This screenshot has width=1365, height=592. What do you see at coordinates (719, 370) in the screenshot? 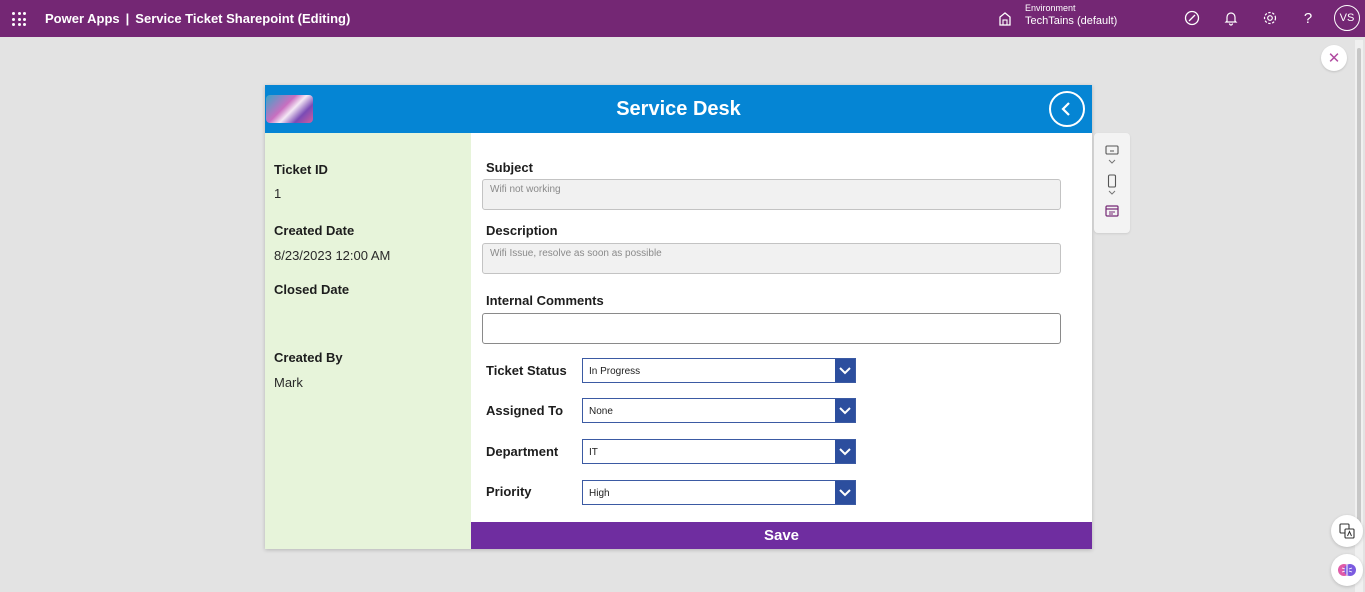
I see `ticket-status-dropdown: In Progress` at bounding box center [719, 370].